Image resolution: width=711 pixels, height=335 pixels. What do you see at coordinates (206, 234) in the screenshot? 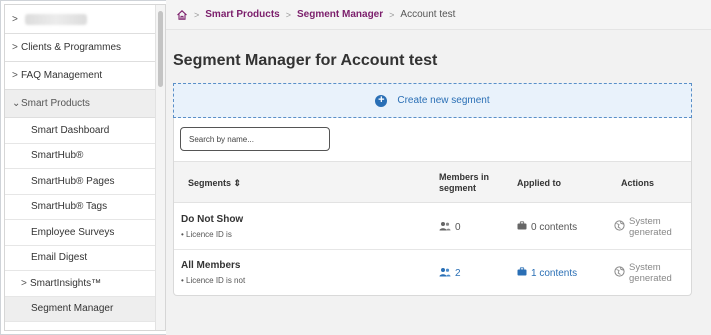
I see `segment-rule: • Licence ID is` at bounding box center [206, 234].